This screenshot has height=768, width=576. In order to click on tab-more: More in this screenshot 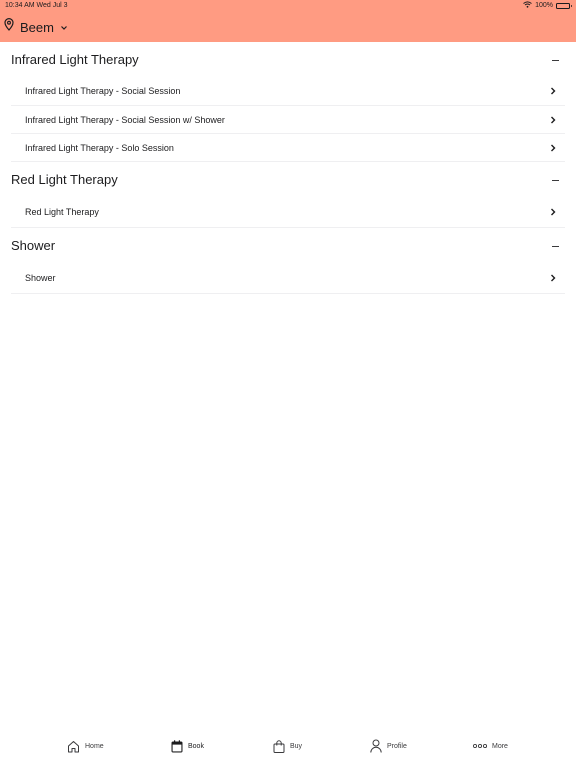, I will do `click(490, 746)`.